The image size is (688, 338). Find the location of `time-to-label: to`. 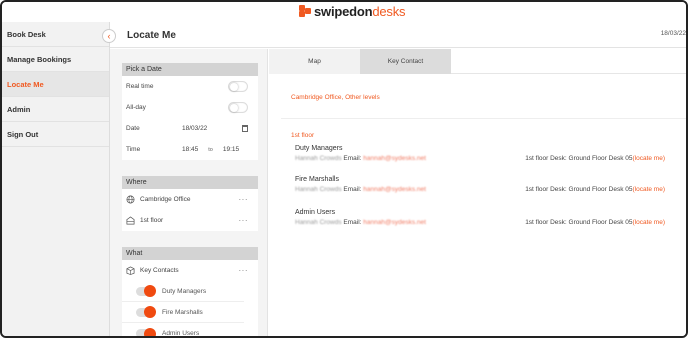

time-to-label: to is located at coordinates (210, 149).